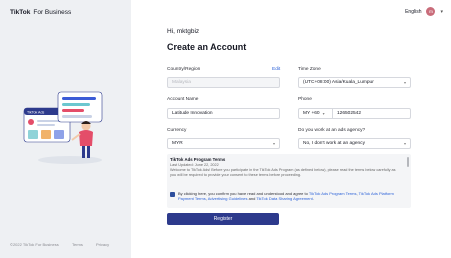 Image resolution: width=451 pixels, height=258 pixels. I want to click on account-name-value: Latitude Innovation, so click(192, 113).